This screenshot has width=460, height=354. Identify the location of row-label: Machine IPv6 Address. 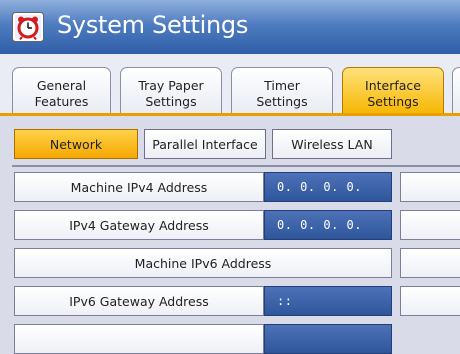
(203, 263).